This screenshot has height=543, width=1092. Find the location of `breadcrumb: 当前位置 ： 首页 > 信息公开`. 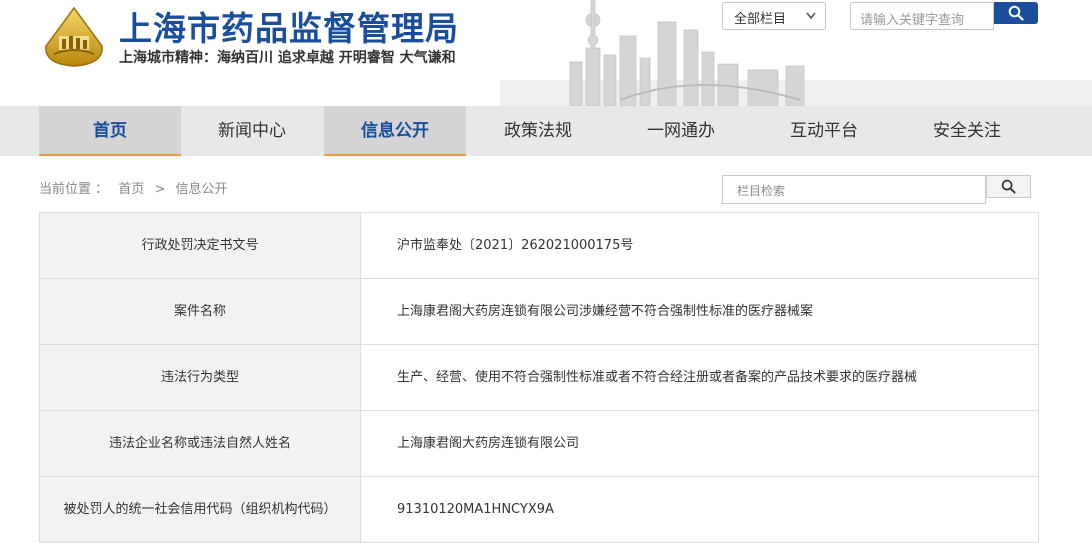

breadcrumb: 当前位置 ： 首页 > 信息公开 is located at coordinates (136, 187).